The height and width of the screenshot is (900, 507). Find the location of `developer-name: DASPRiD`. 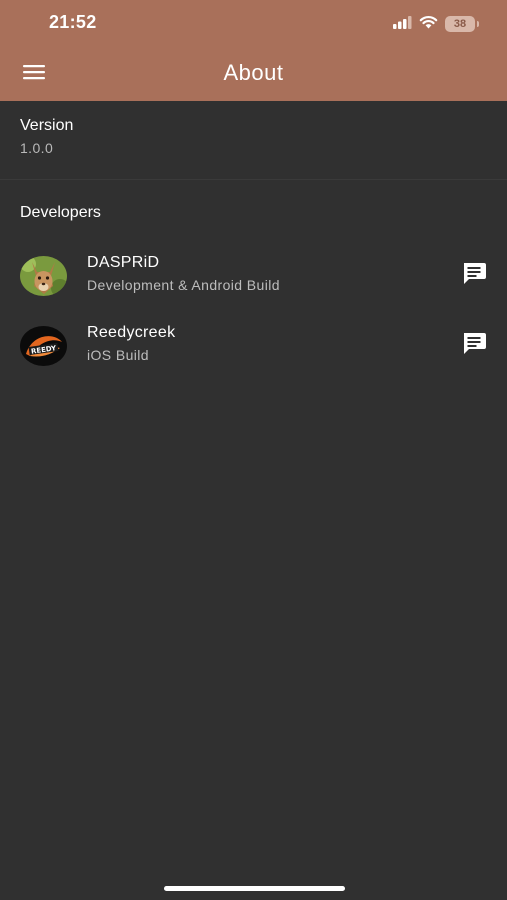

developer-name: DASPRiD is located at coordinates (123, 262).